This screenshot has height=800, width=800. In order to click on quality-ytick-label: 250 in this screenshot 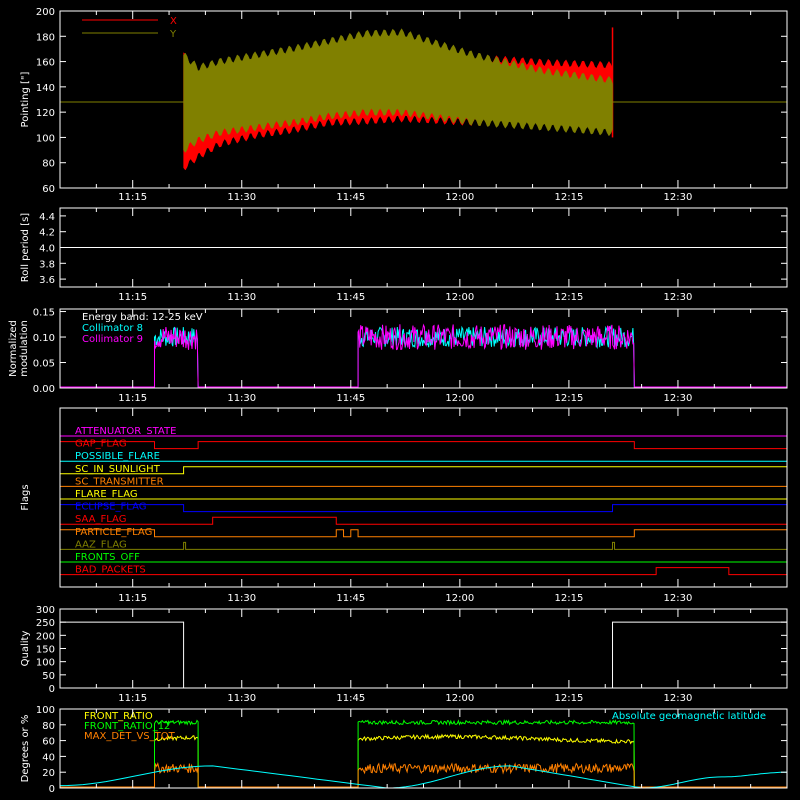, I will do `click(45, 623)`.